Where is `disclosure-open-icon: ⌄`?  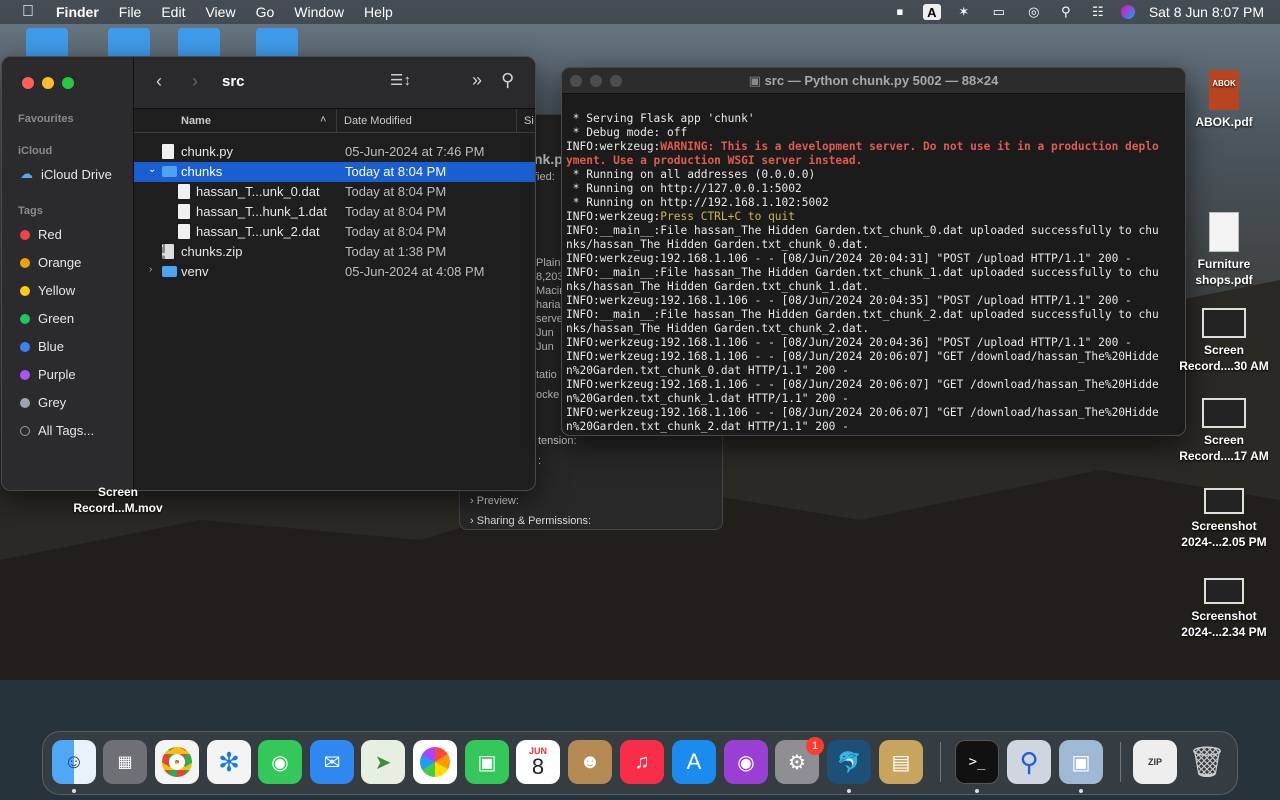
disclosure-open-icon: ⌄ is located at coordinates (152, 169).